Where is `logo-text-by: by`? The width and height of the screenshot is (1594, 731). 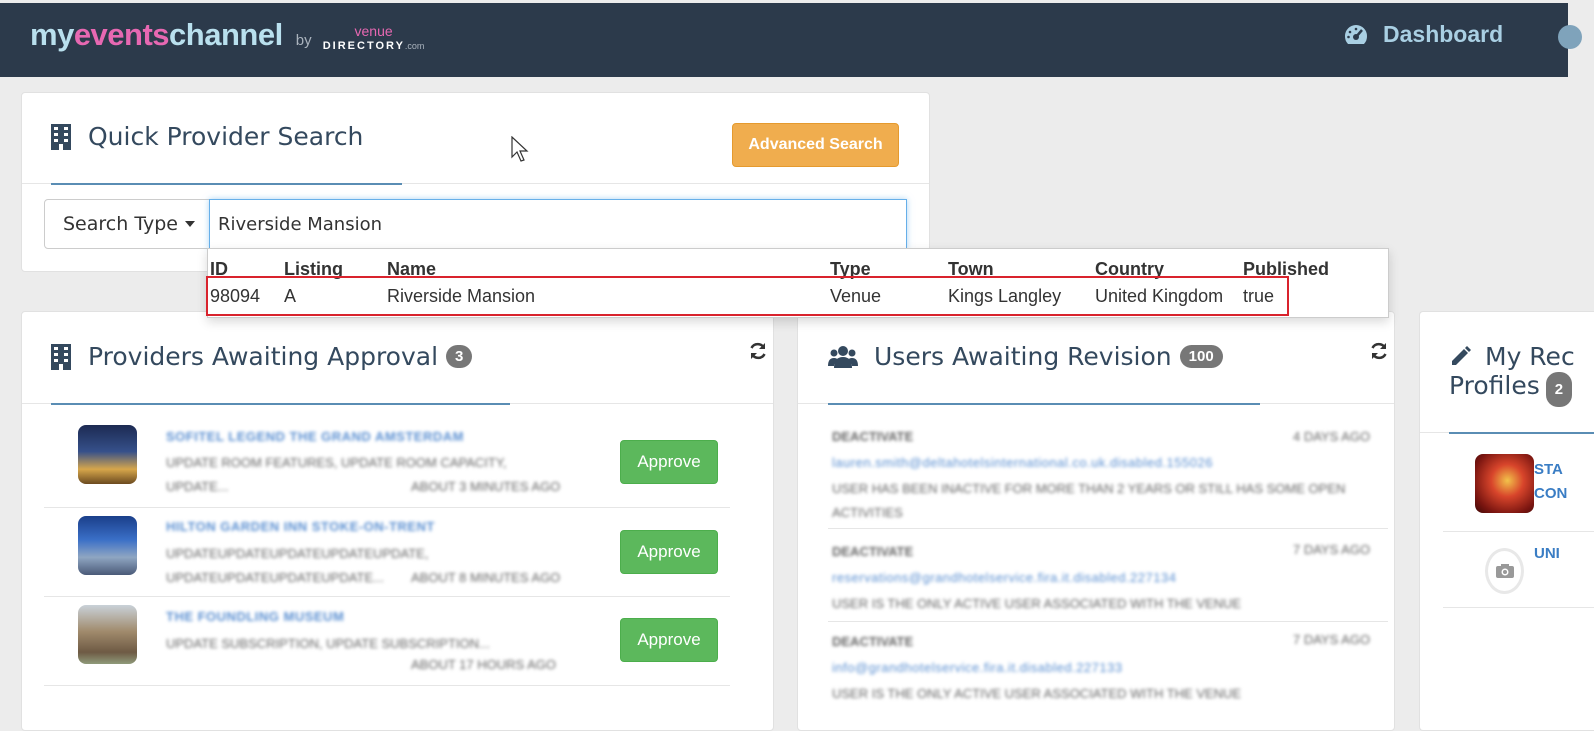
logo-text-by: by is located at coordinates (303, 40).